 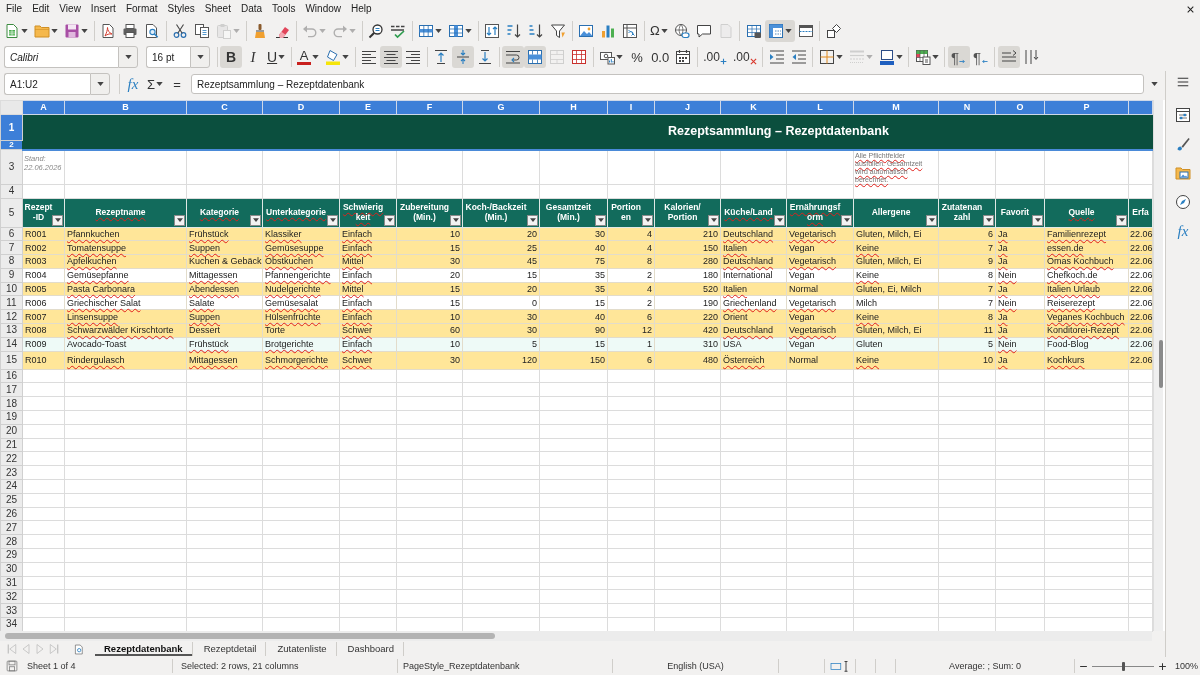 I want to click on underline-button: U, so click(x=276, y=57).